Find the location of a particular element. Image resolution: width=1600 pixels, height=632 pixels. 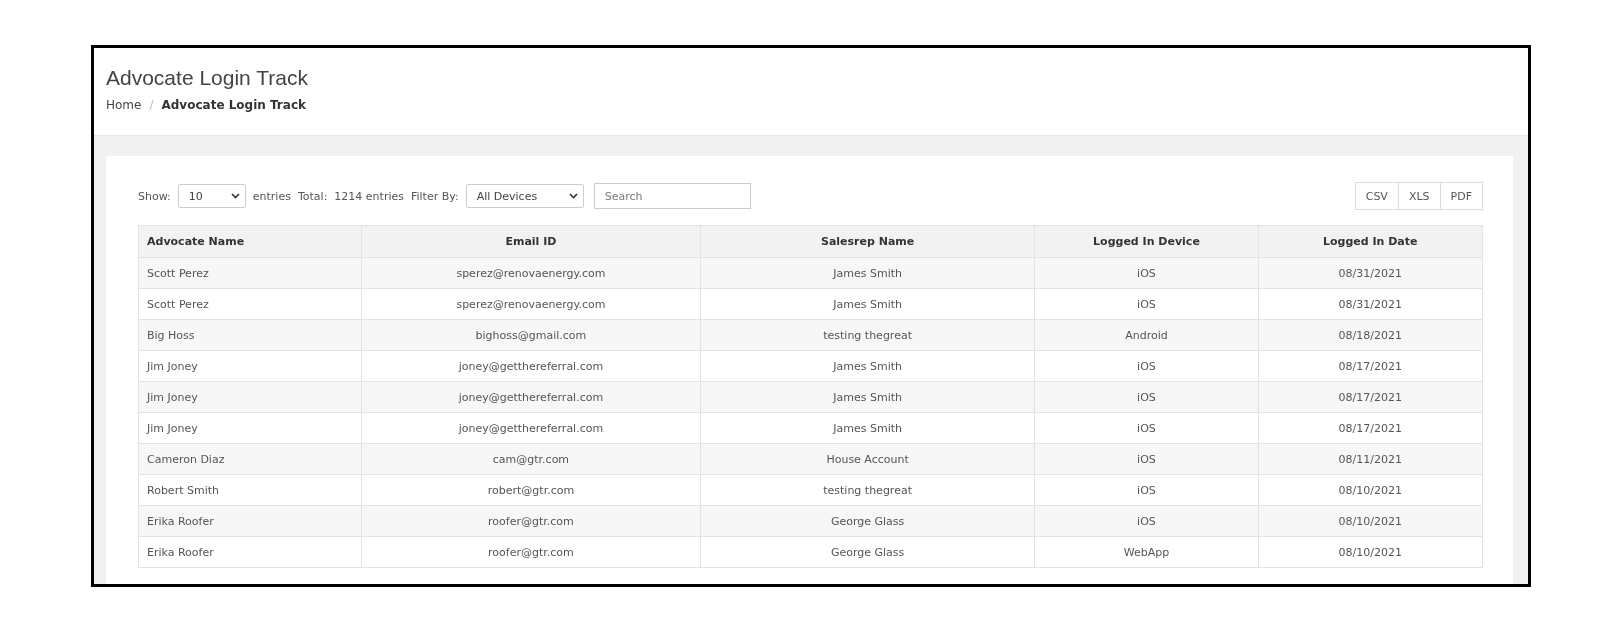

column-header: Salesrep Name is located at coordinates (867, 241).